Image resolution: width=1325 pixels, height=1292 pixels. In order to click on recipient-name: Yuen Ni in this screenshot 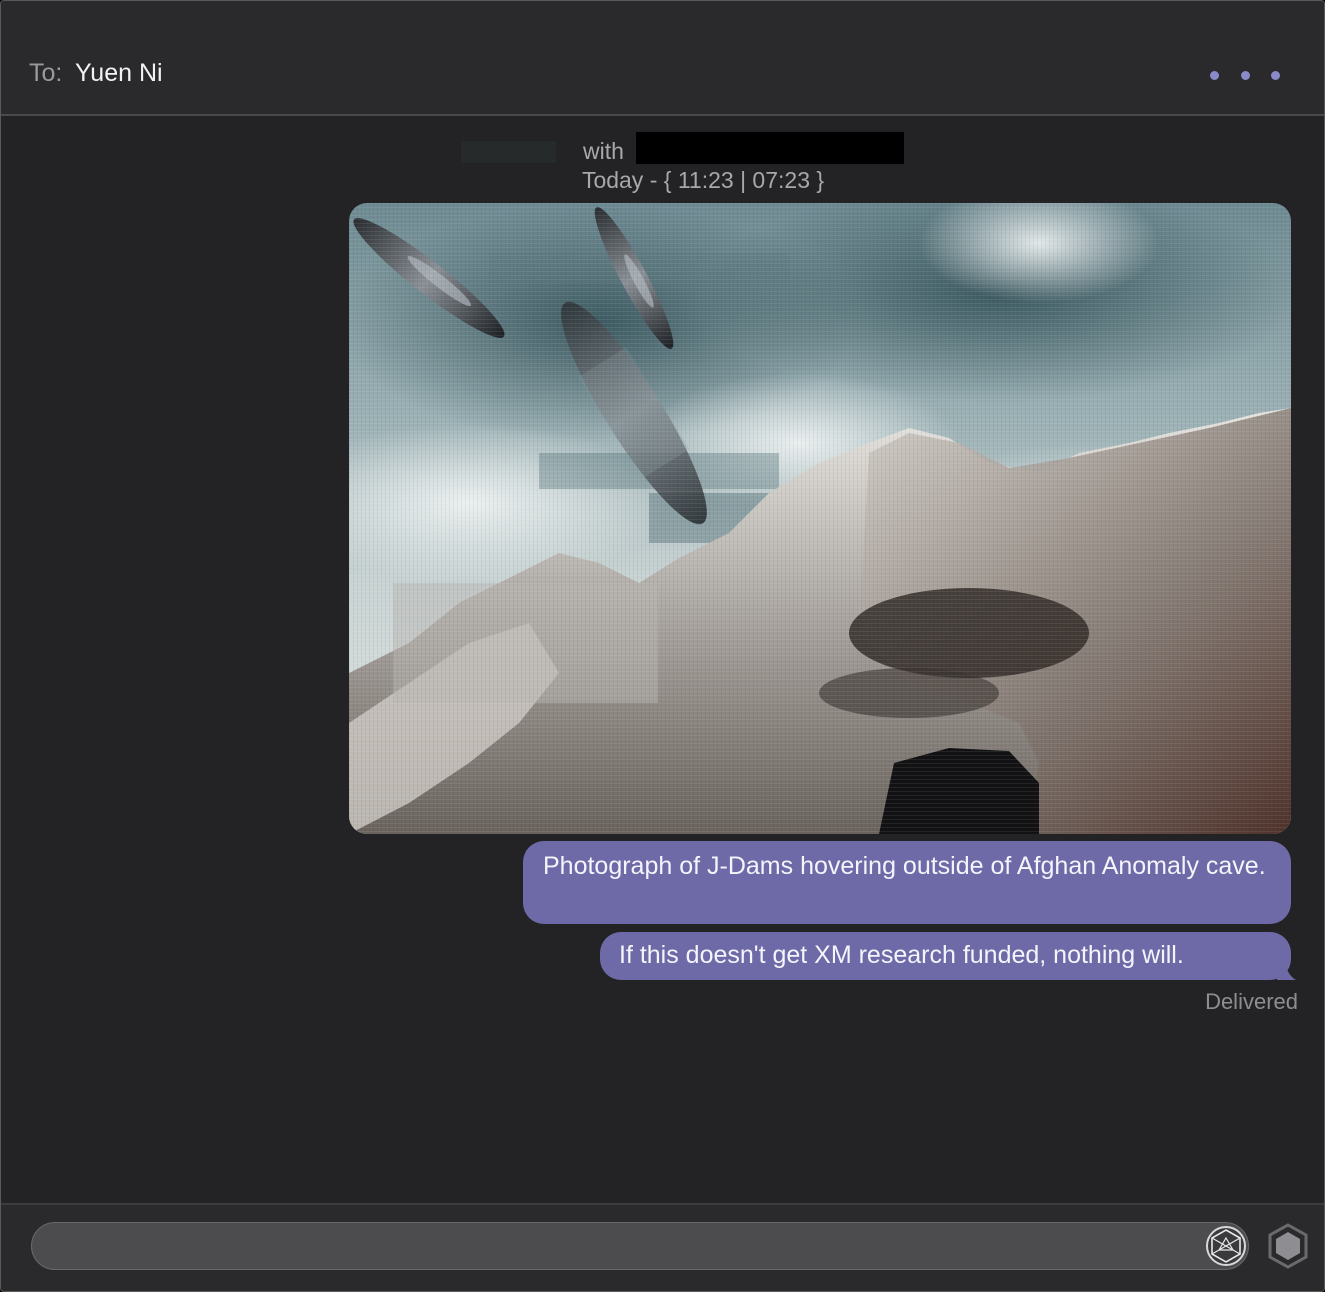, I will do `click(119, 73)`.